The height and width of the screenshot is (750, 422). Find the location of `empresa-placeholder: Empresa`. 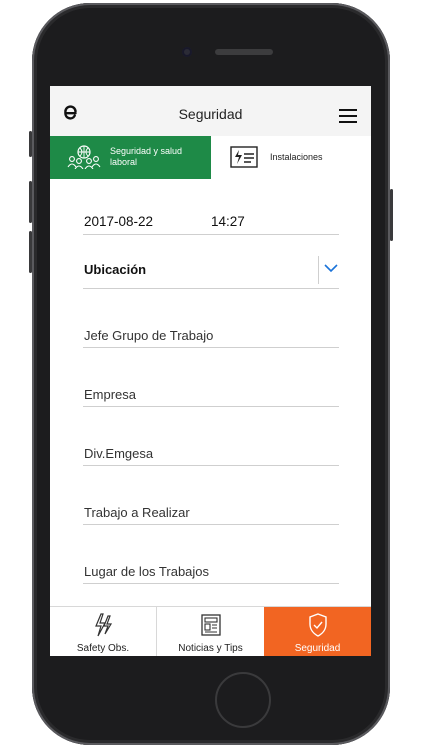

empresa-placeholder: Empresa is located at coordinates (110, 394).